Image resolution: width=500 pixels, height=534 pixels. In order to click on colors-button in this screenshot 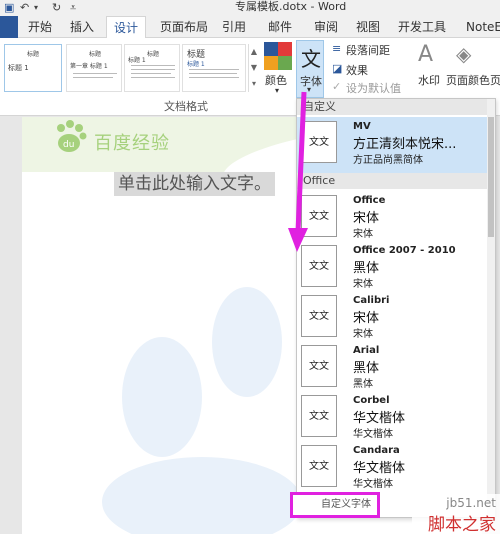, I will do `click(278, 56)`.